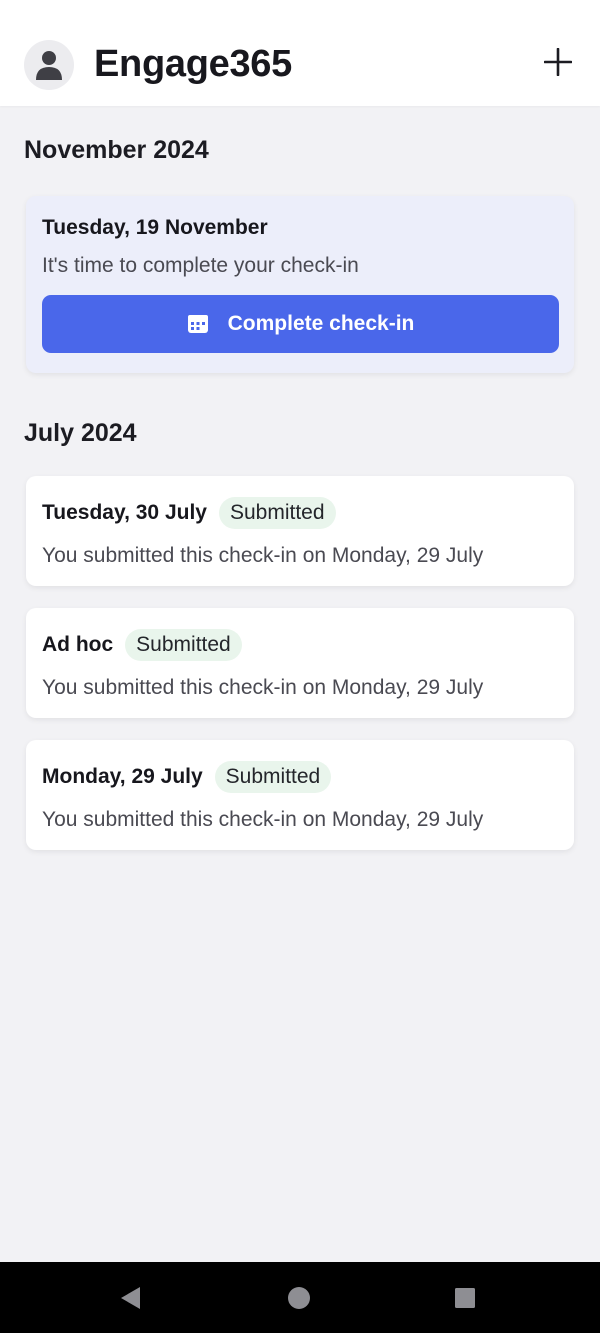  Describe the element at coordinates (80, 433) in the screenshot. I see `section-heading-july: July 2024` at that location.